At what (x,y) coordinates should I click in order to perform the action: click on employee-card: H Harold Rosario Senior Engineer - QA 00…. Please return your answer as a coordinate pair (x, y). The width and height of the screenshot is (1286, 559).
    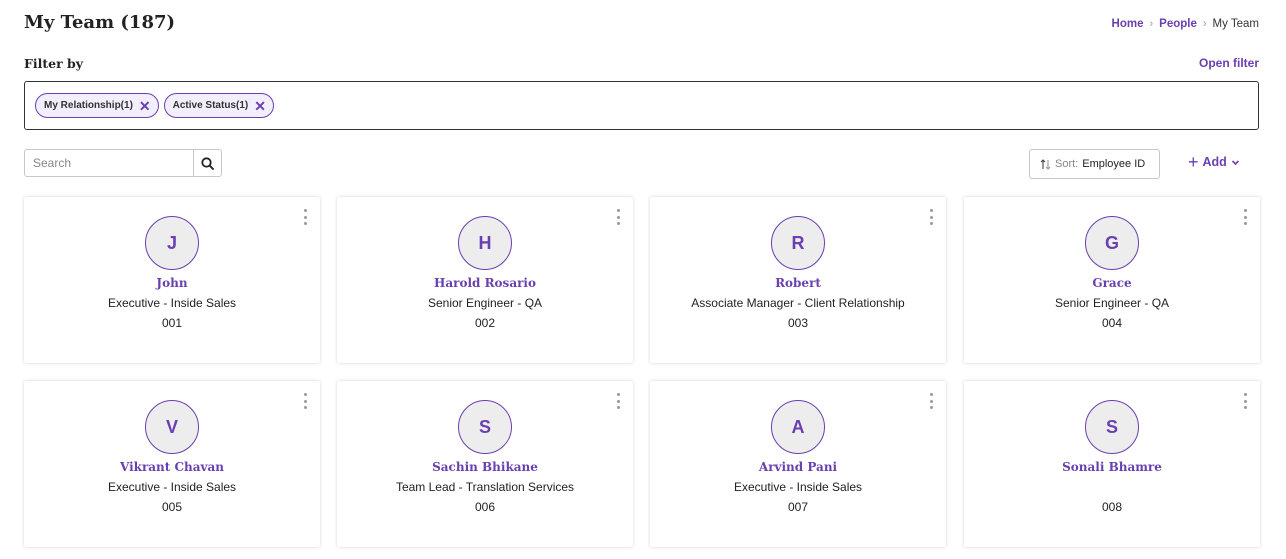
    Looking at the image, I should click on (485, 280).